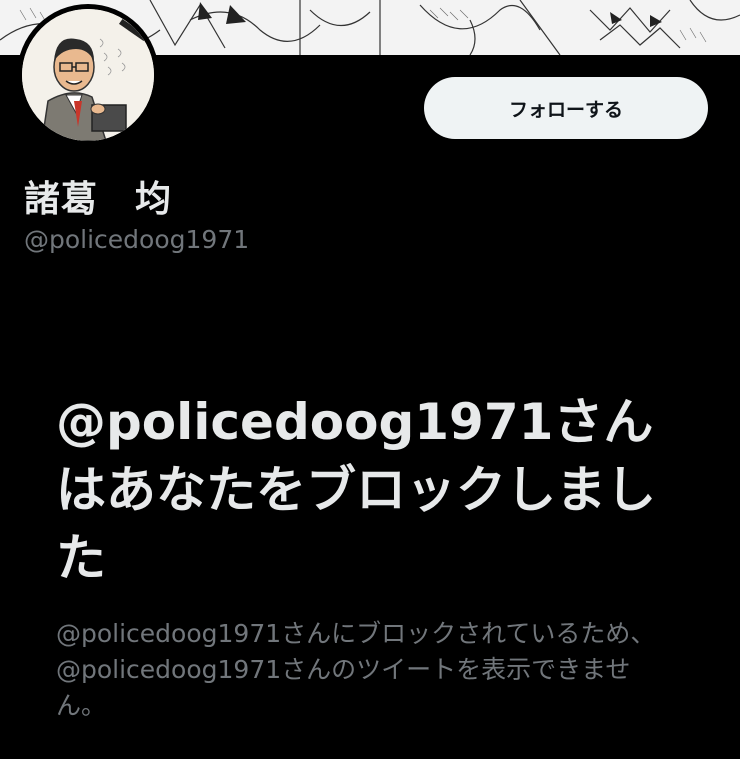 This screenshot has height=759, width=740. I want to click on profile-handle: @policedoog1971, so click(137, 239).